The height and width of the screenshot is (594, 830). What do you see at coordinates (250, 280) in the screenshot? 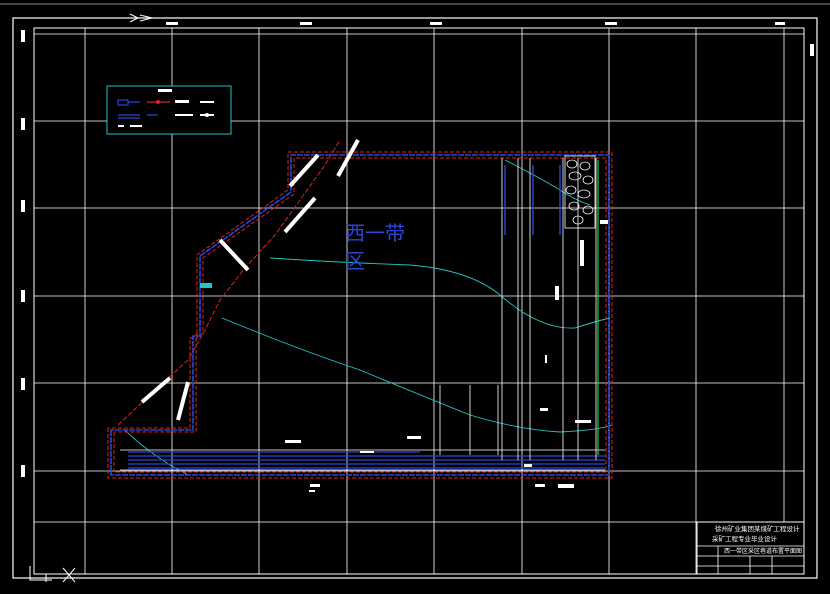
I see `working-face-markers` at bounding box center [250, 280].